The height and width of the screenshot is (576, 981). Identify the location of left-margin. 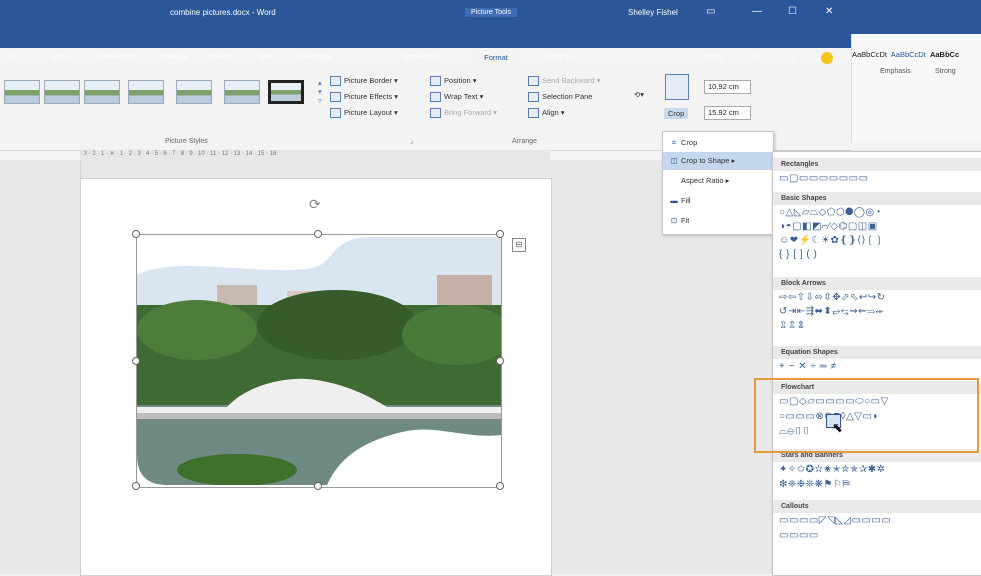
(40, 367).